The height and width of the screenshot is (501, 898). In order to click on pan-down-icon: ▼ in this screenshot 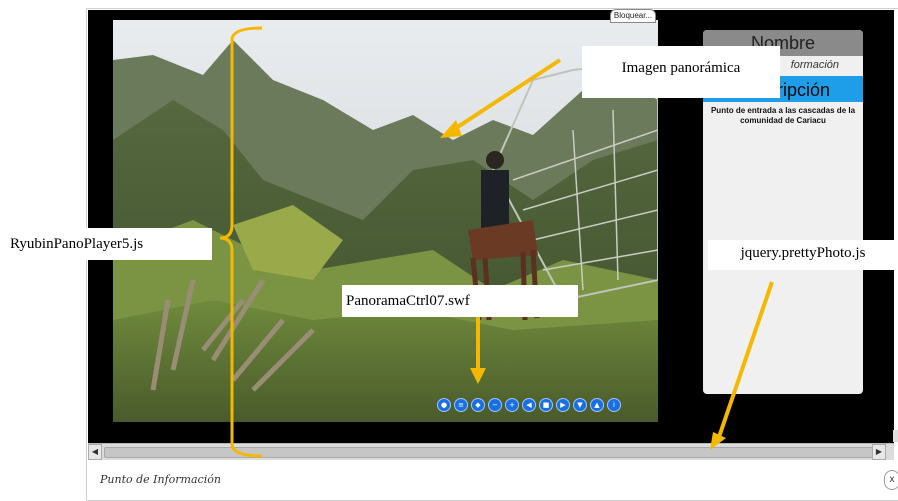, I will do `click(580, 405)`.